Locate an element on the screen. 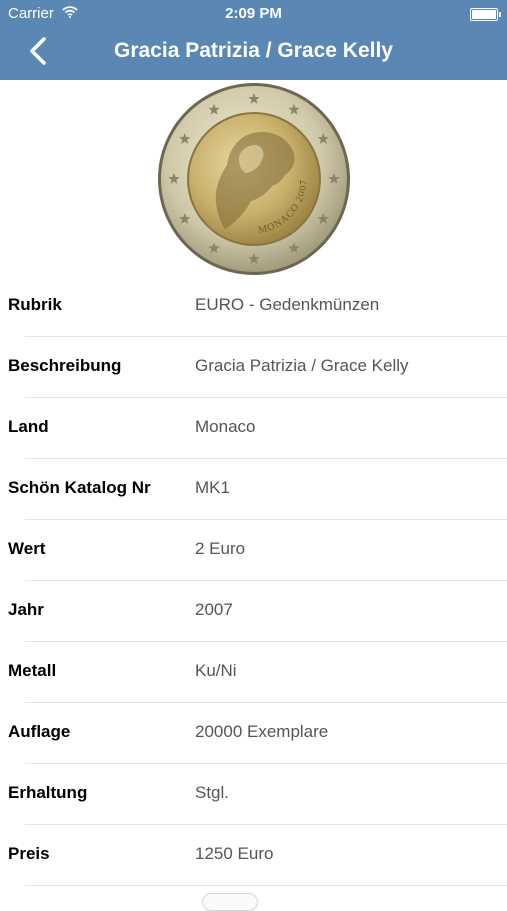 This screenshot has width=507, height=911. detail-label: Metall is located at coordinates (32, 670).